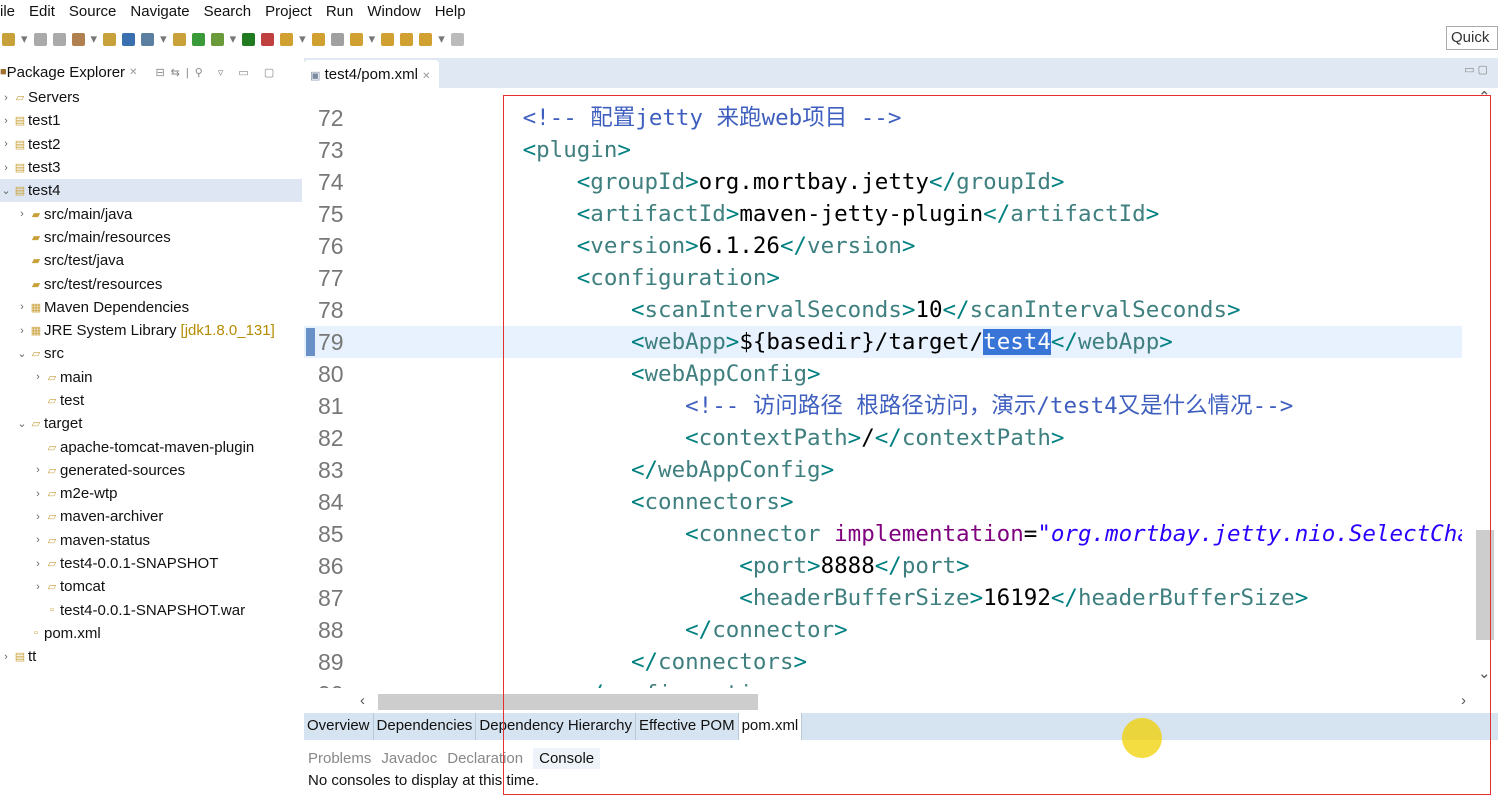 Image resolution: width=1498 pixels, height=795 pixels. Describe the element at coordinates (450, 11) in the screenshot. I see `menu-help: Help` at that location.